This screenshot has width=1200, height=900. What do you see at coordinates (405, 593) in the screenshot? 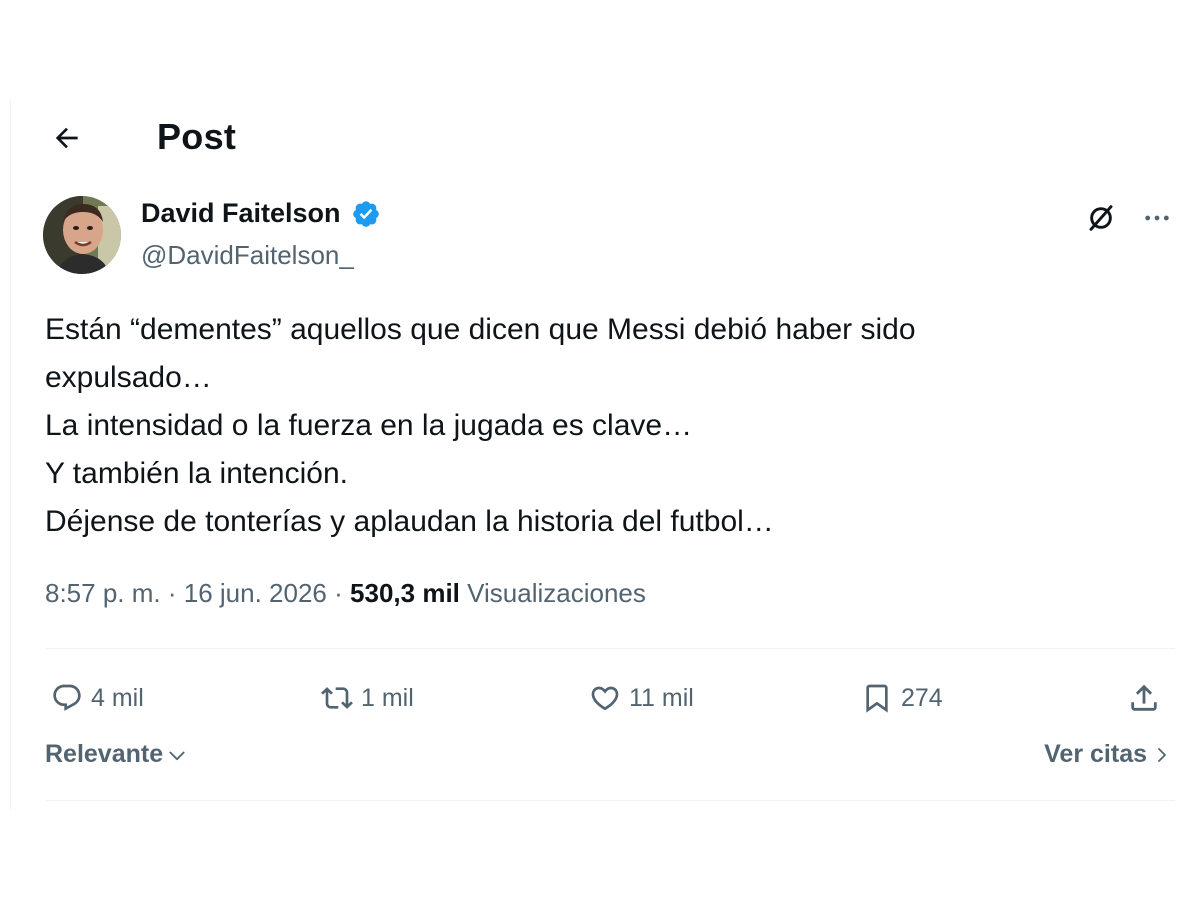
I see `views-count: 530,3 mil` at bounding box center [405, 593].